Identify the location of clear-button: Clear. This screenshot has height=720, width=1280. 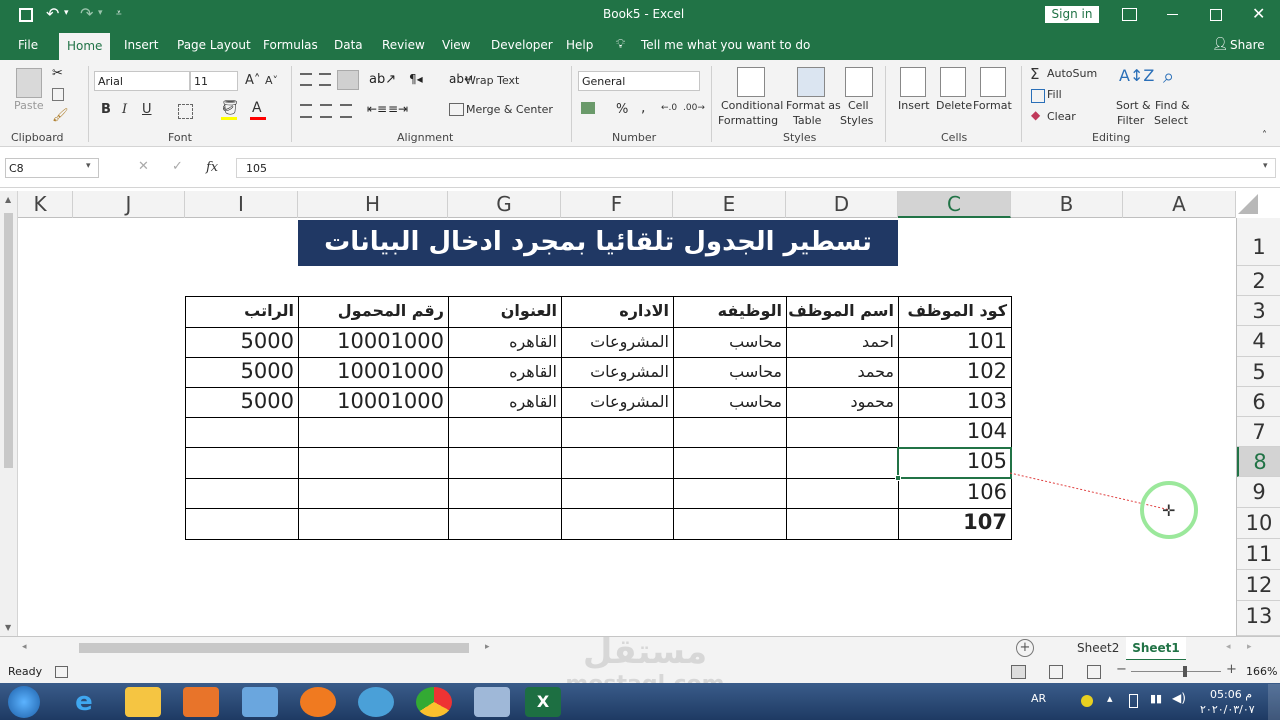
(1061, 116).